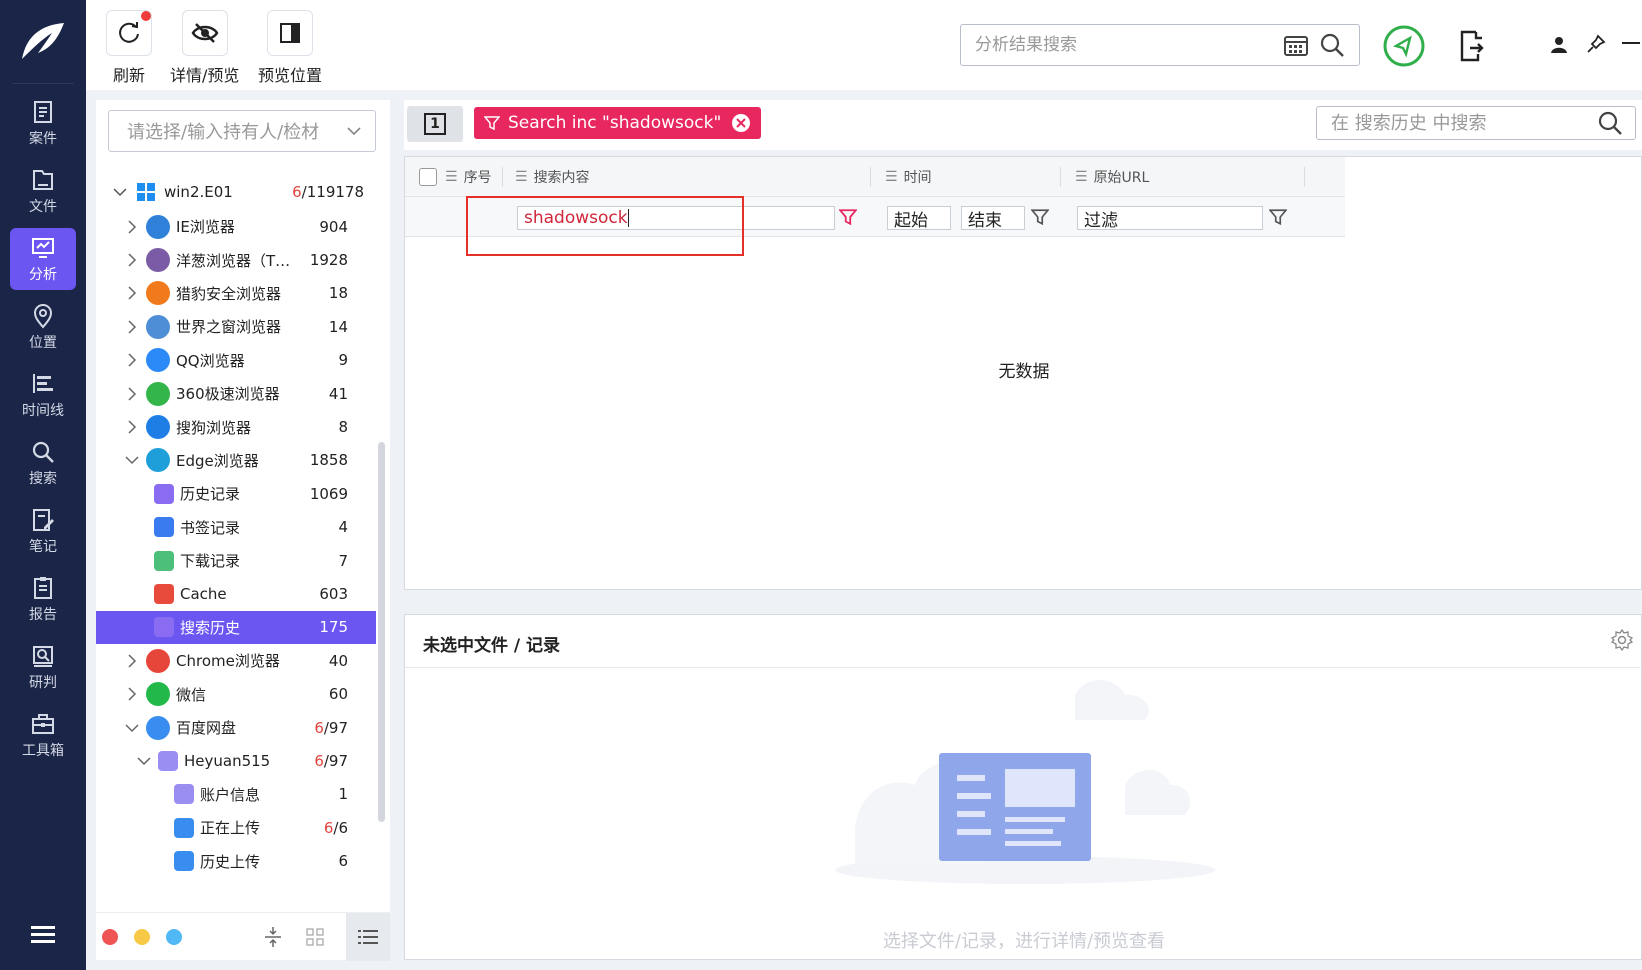 The width and height of the screenshot is (1642, 970). What do you see at coordinates (164, 627) in the screenshot?
I see `search-history-icon` at bounding box center [164, 627].